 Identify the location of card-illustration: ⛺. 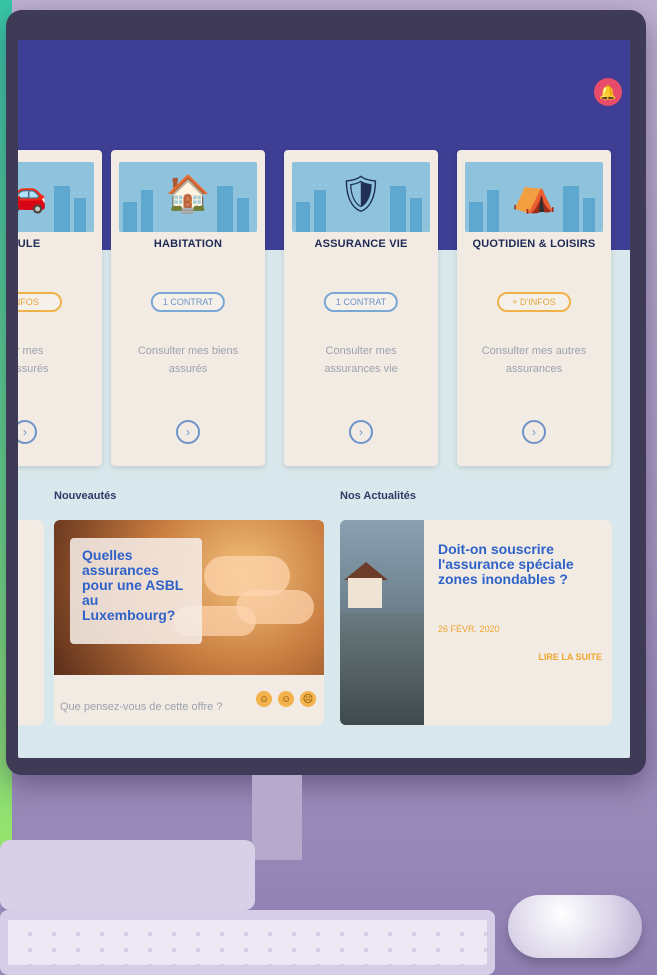
(534, 197).